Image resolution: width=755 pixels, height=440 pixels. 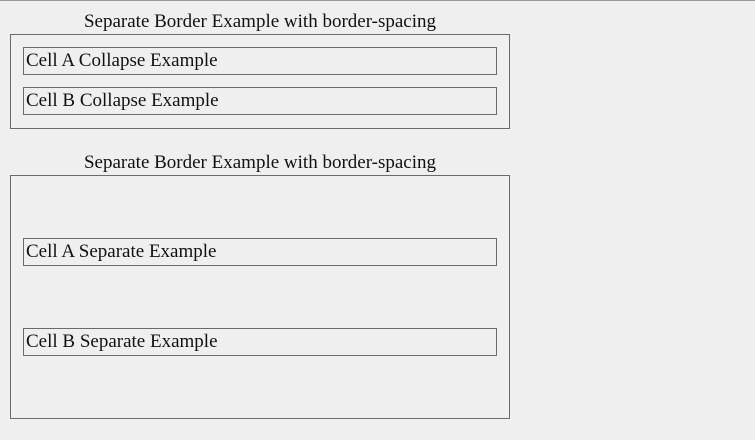 I want to click on table-2-cell-a: Cell A Separate Example, so click(x=260, y=252).